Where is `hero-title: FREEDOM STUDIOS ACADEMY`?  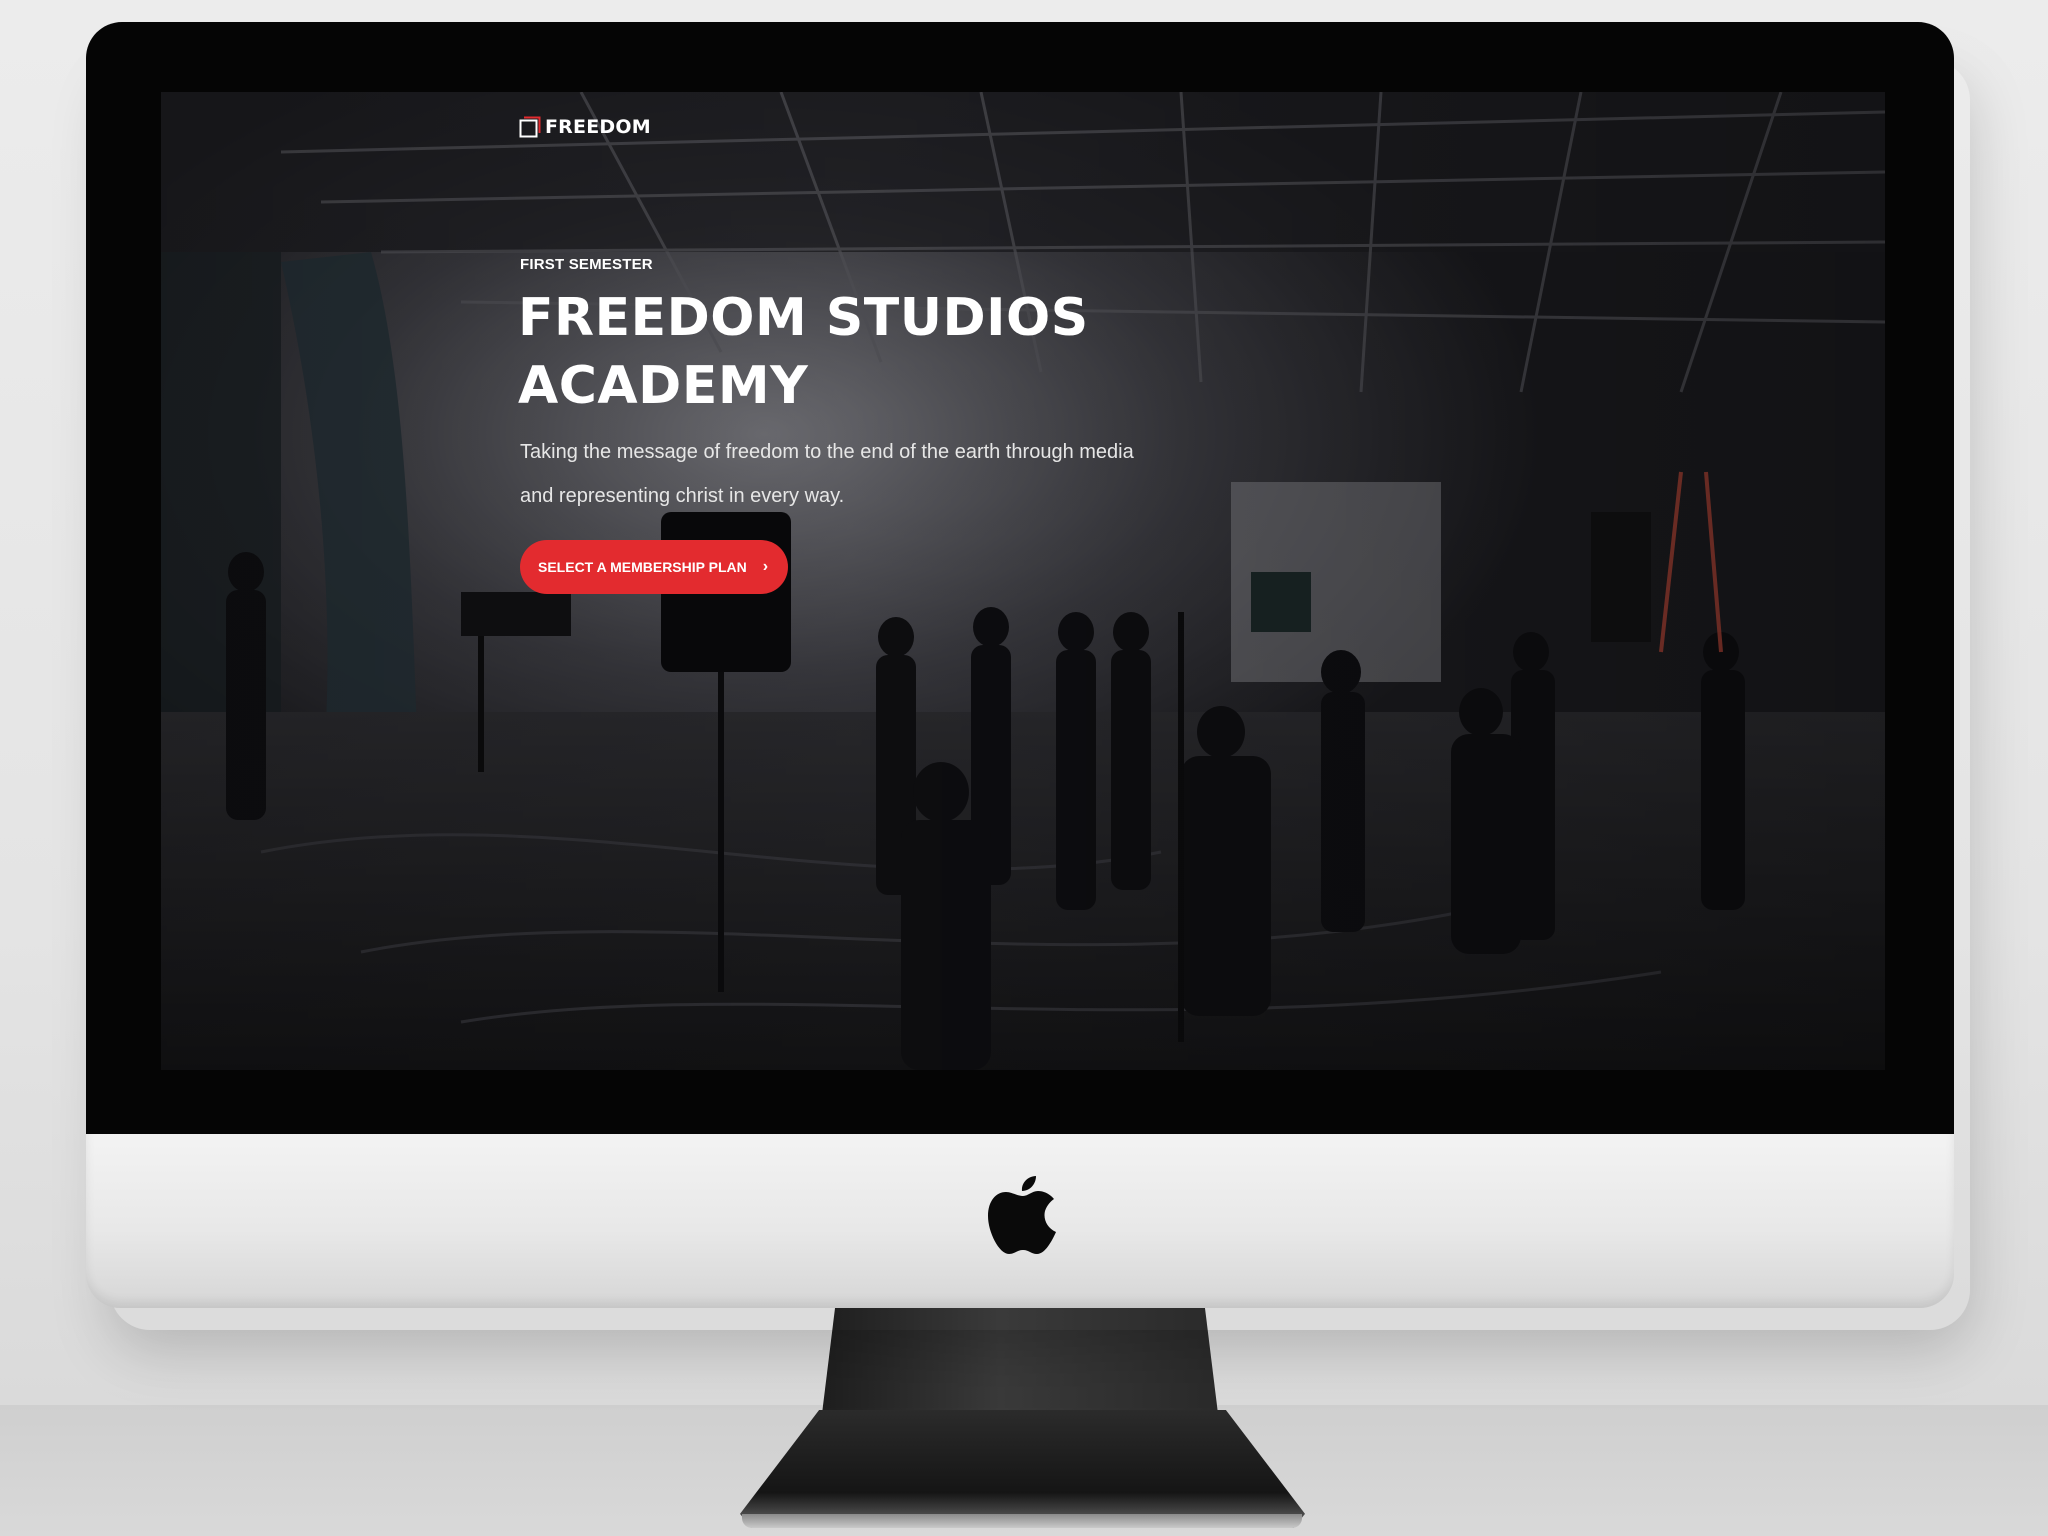
hero-title: FREEDOM STUDIOS ACADEMY is located at coordinates (818, 352).